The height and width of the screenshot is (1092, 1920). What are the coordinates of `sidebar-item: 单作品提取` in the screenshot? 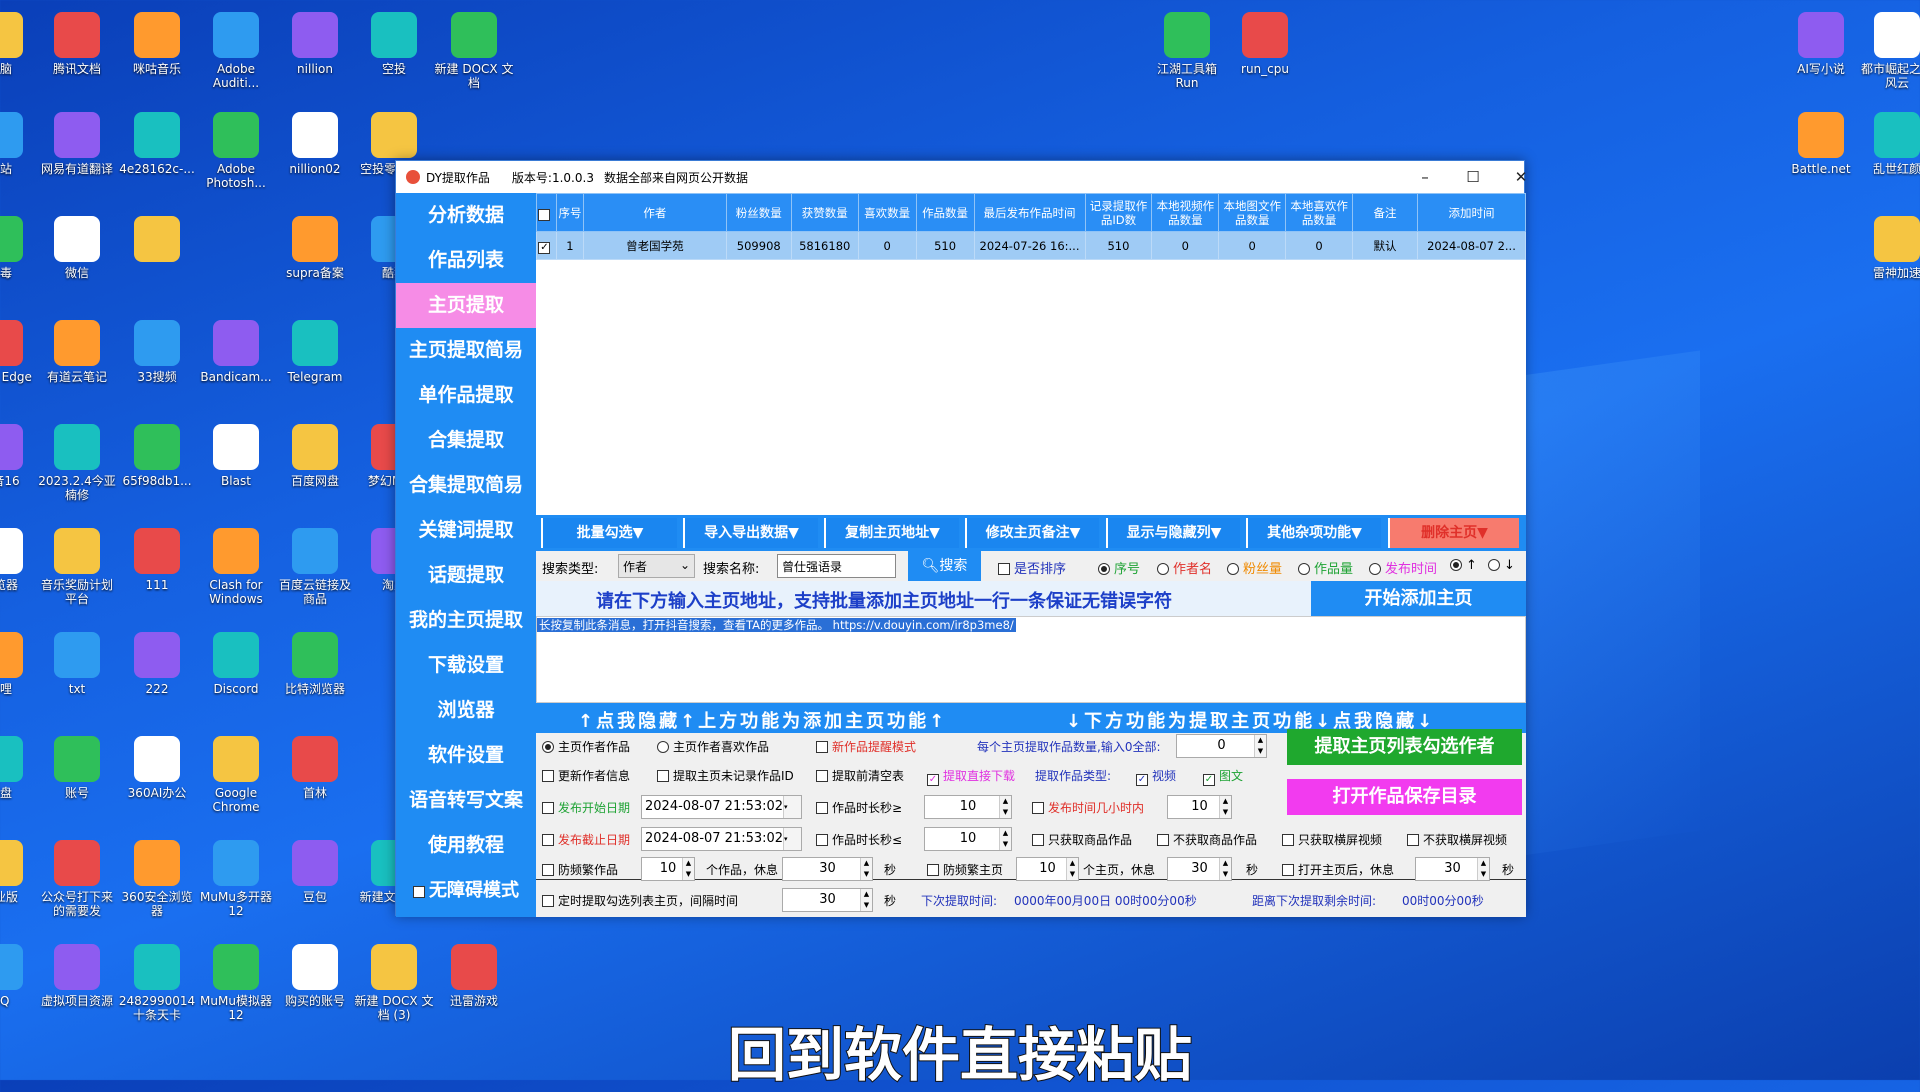 It's located at (466, 395).